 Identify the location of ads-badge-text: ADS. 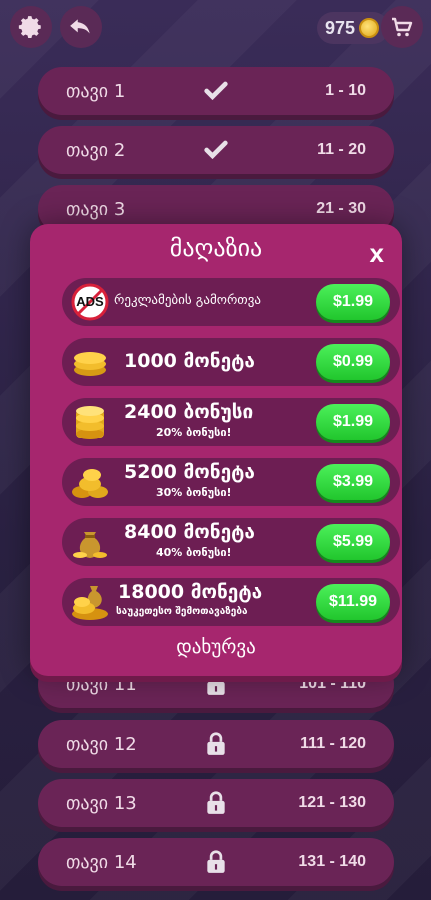
(90, 301).